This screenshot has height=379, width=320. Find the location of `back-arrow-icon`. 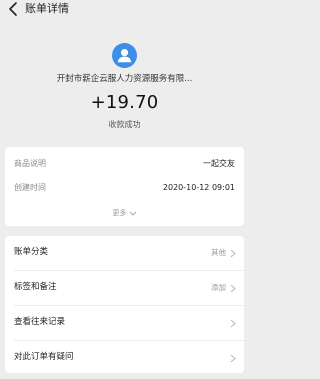

back-arrow-icon is located at coordinates (14, 9).